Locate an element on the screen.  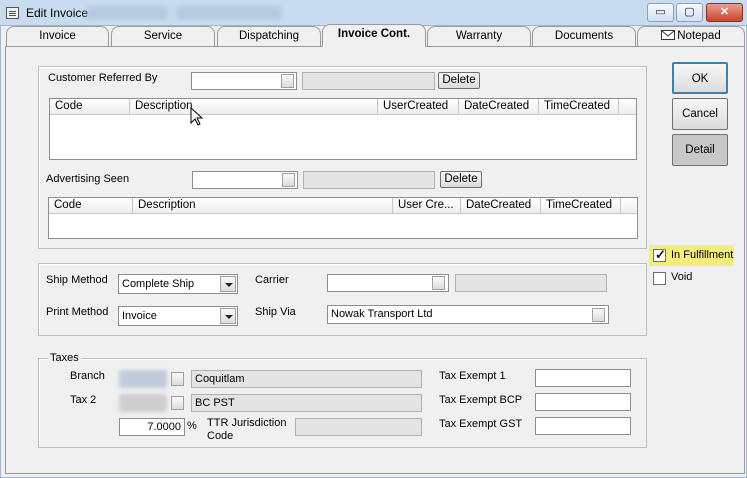
percent-symbol: % is located at coordinates (192, 426).